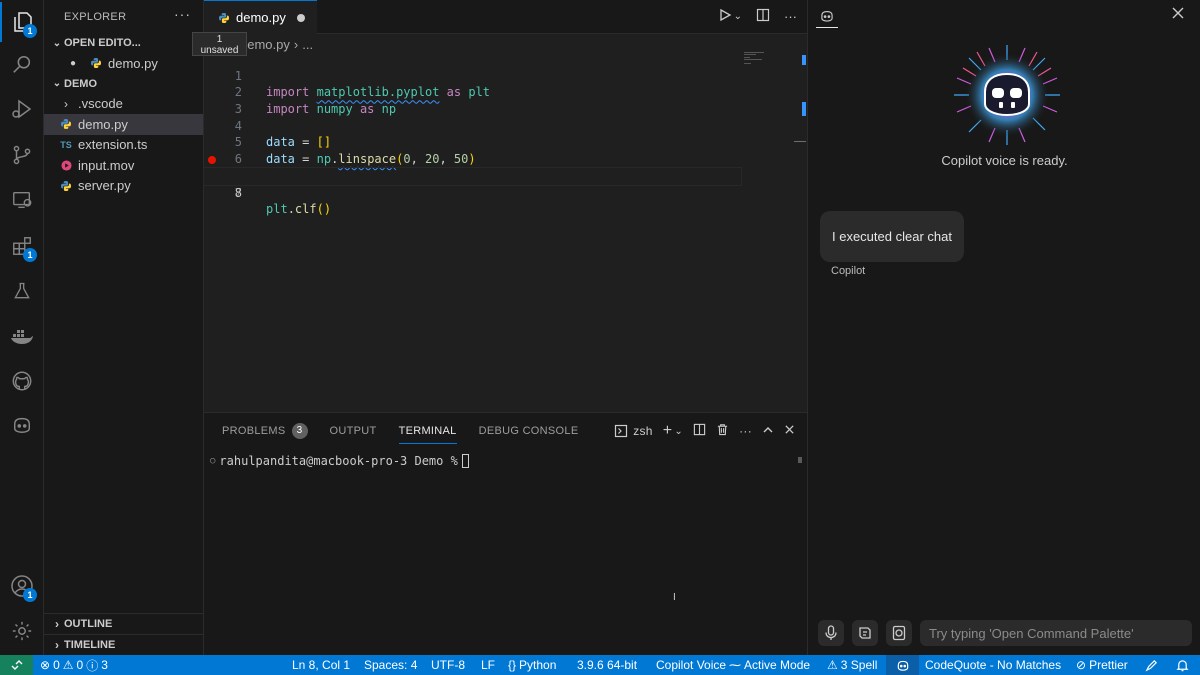 The width and height of the screenshot is (1200, 675). Describe the element at coordinates (212, 160) in the screenshot. I see `breakpoint-icon` at that location.